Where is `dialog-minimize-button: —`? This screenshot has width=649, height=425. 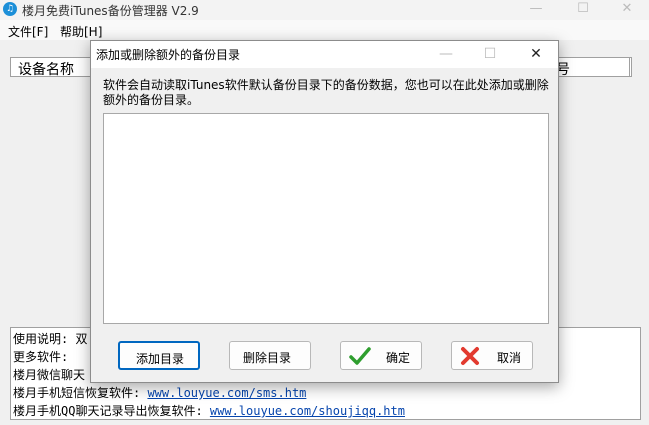 dialog-minimize-button: — is located at coordinates (446, 54).